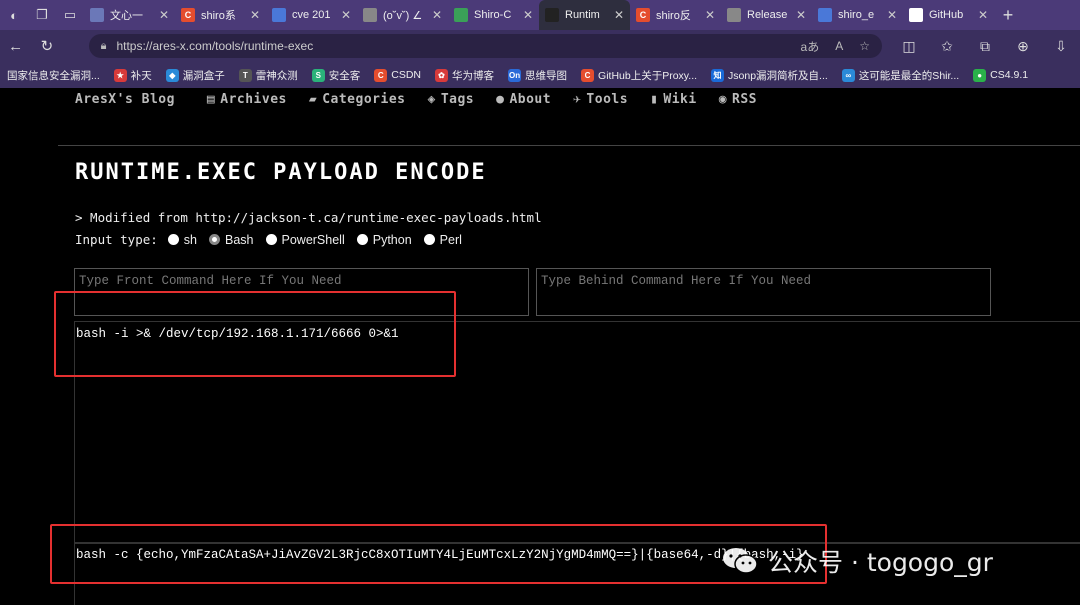 This screenshot has width=1080, height=605. What do you see at coordinates (864, 46) in the screenshot?
I see `favorite-star-icon: ☆` at bounding box center [864, 46].